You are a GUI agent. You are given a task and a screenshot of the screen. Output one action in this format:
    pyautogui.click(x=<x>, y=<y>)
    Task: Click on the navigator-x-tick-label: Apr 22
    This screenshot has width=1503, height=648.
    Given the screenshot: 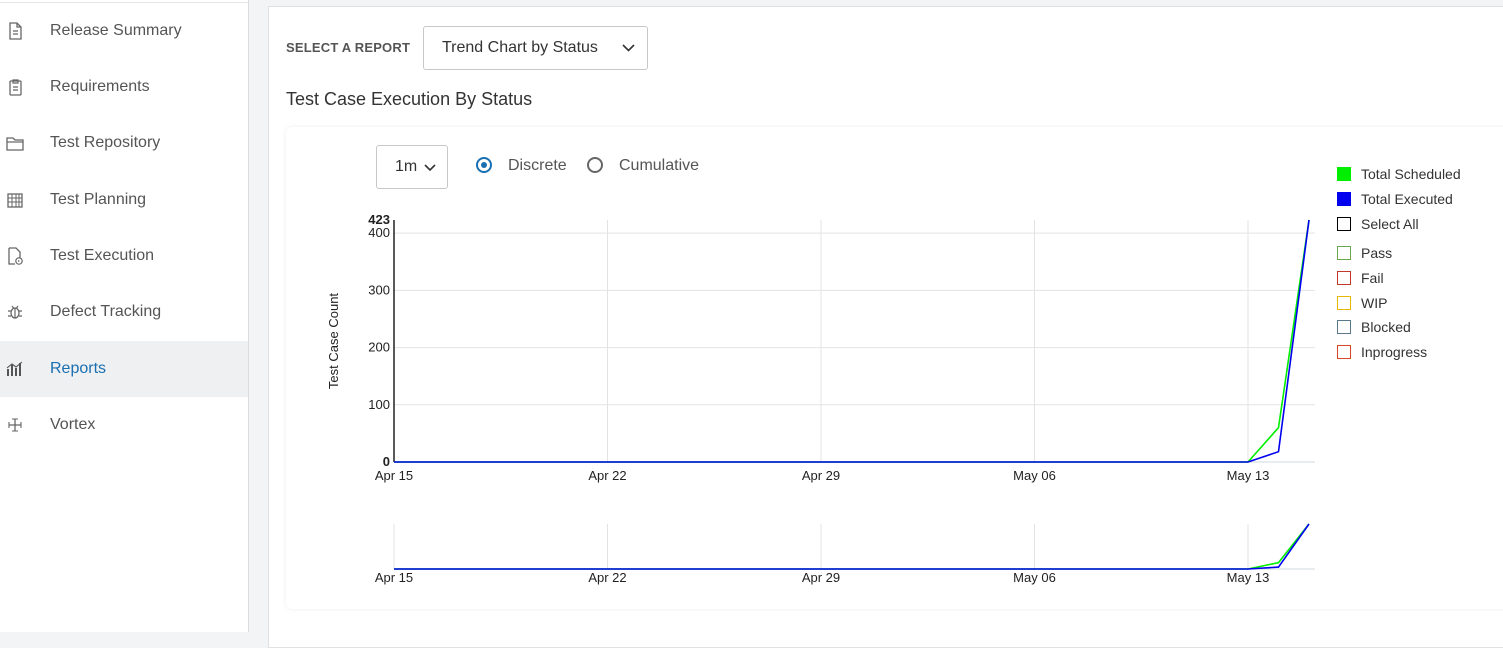 What is the action you would take?
    pyautogui.click(x=607, y=577)
    